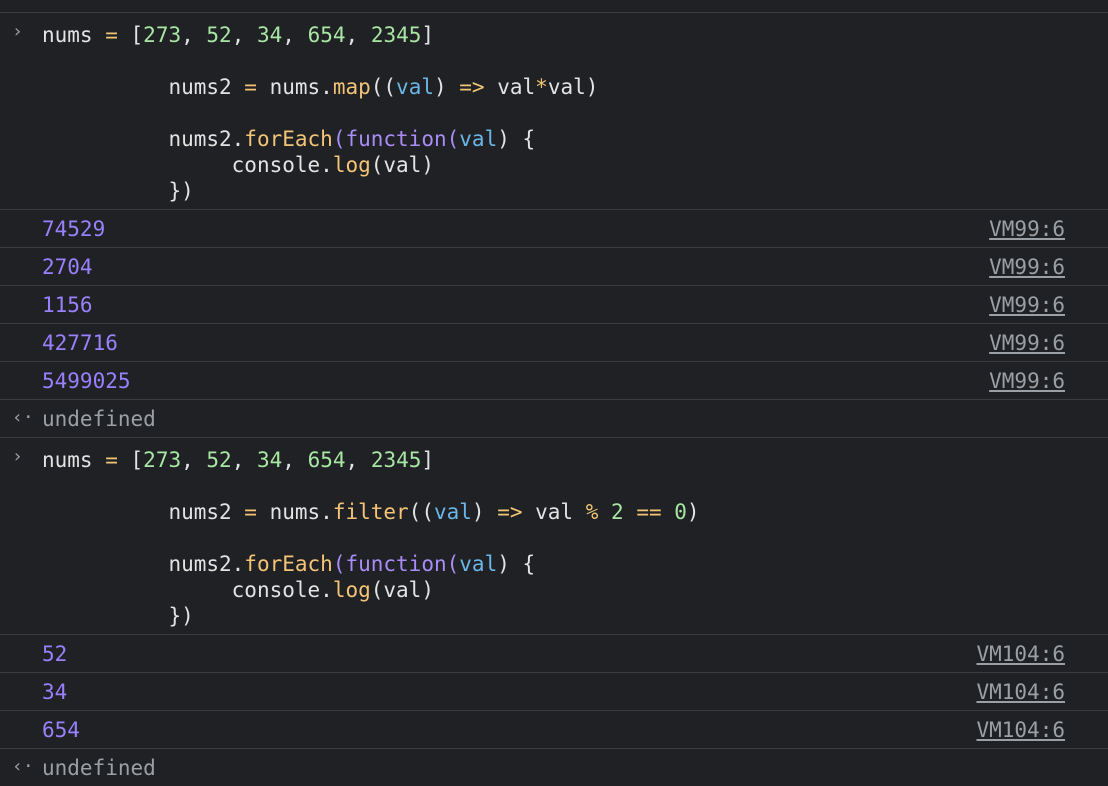 This screenshot has height=786, width=1108. I want to click on console-log-row: 427716 VM99:6, so click(554, 342).